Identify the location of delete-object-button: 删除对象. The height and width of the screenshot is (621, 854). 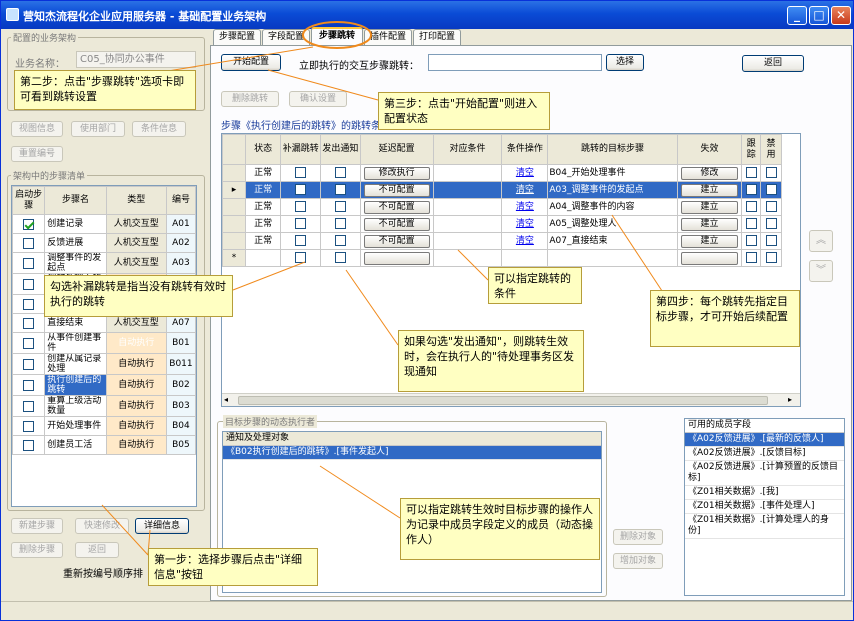
(638, 537).